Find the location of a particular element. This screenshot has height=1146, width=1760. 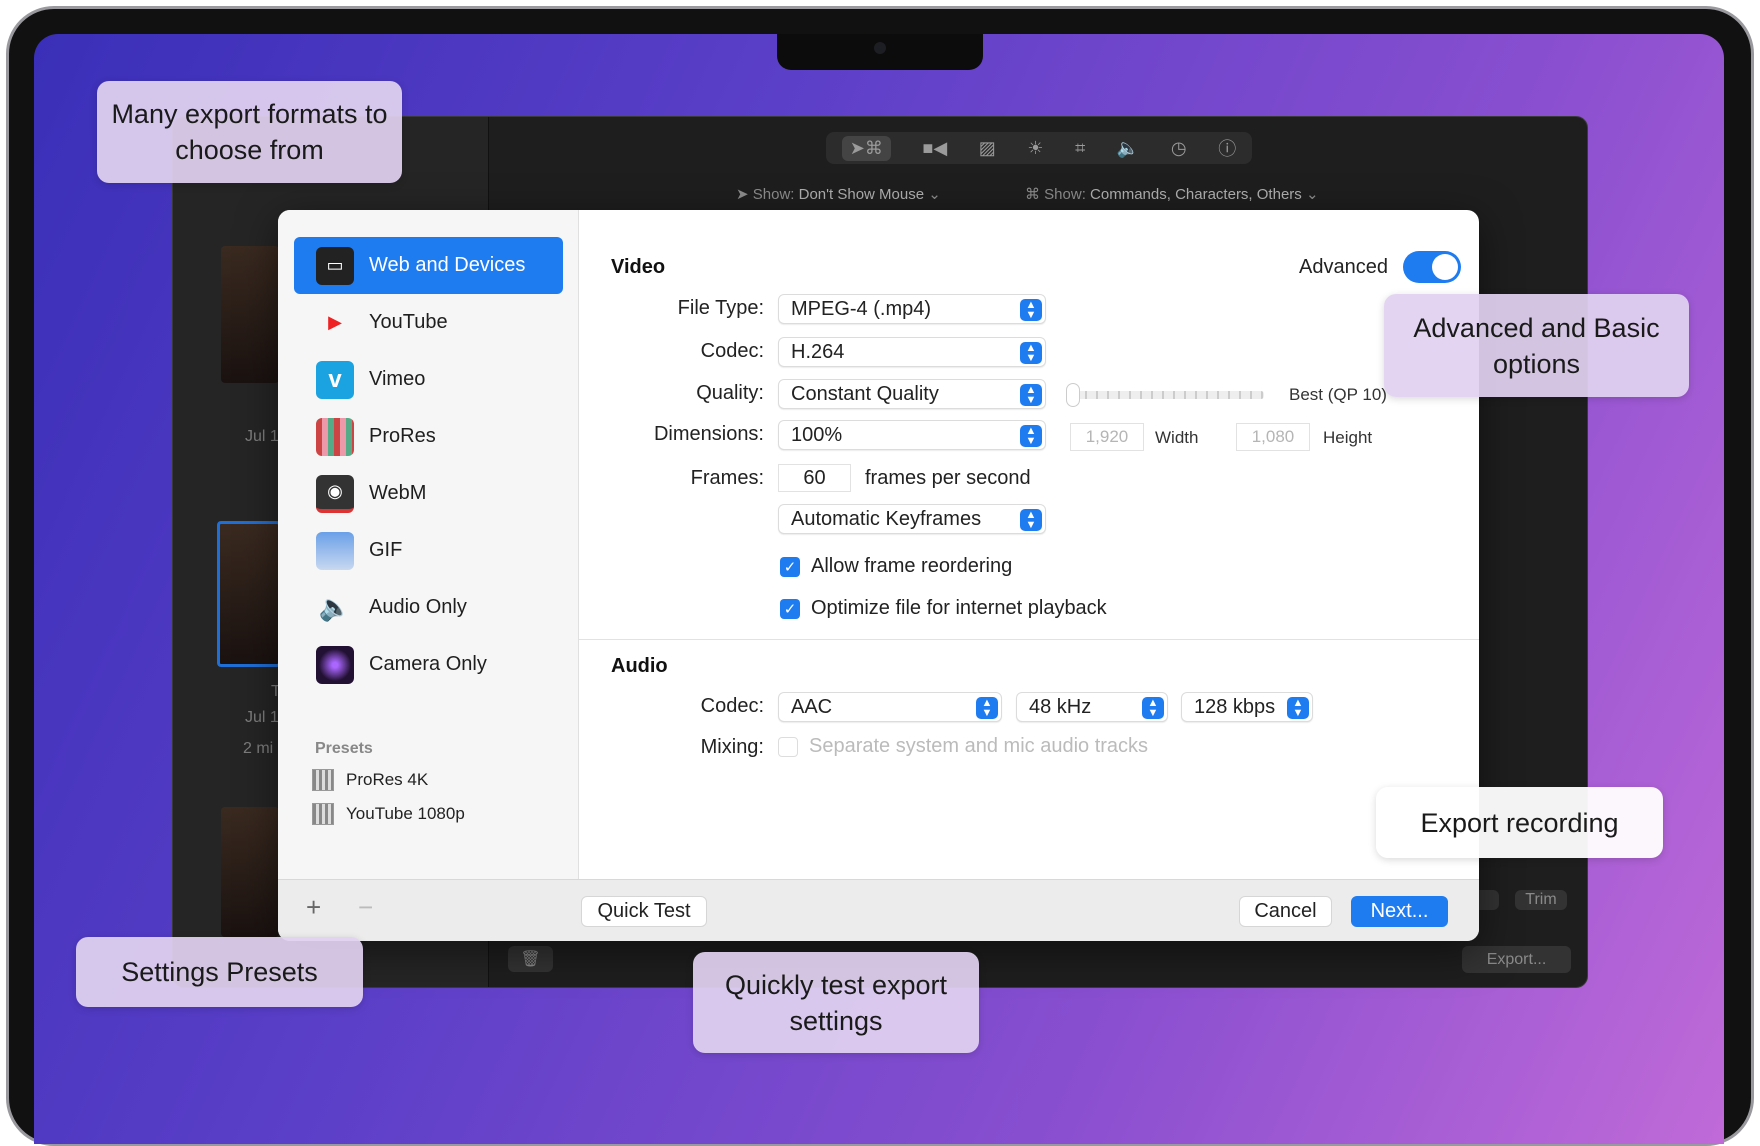

trim-button: Trim is located at coordinates (1541, 900).